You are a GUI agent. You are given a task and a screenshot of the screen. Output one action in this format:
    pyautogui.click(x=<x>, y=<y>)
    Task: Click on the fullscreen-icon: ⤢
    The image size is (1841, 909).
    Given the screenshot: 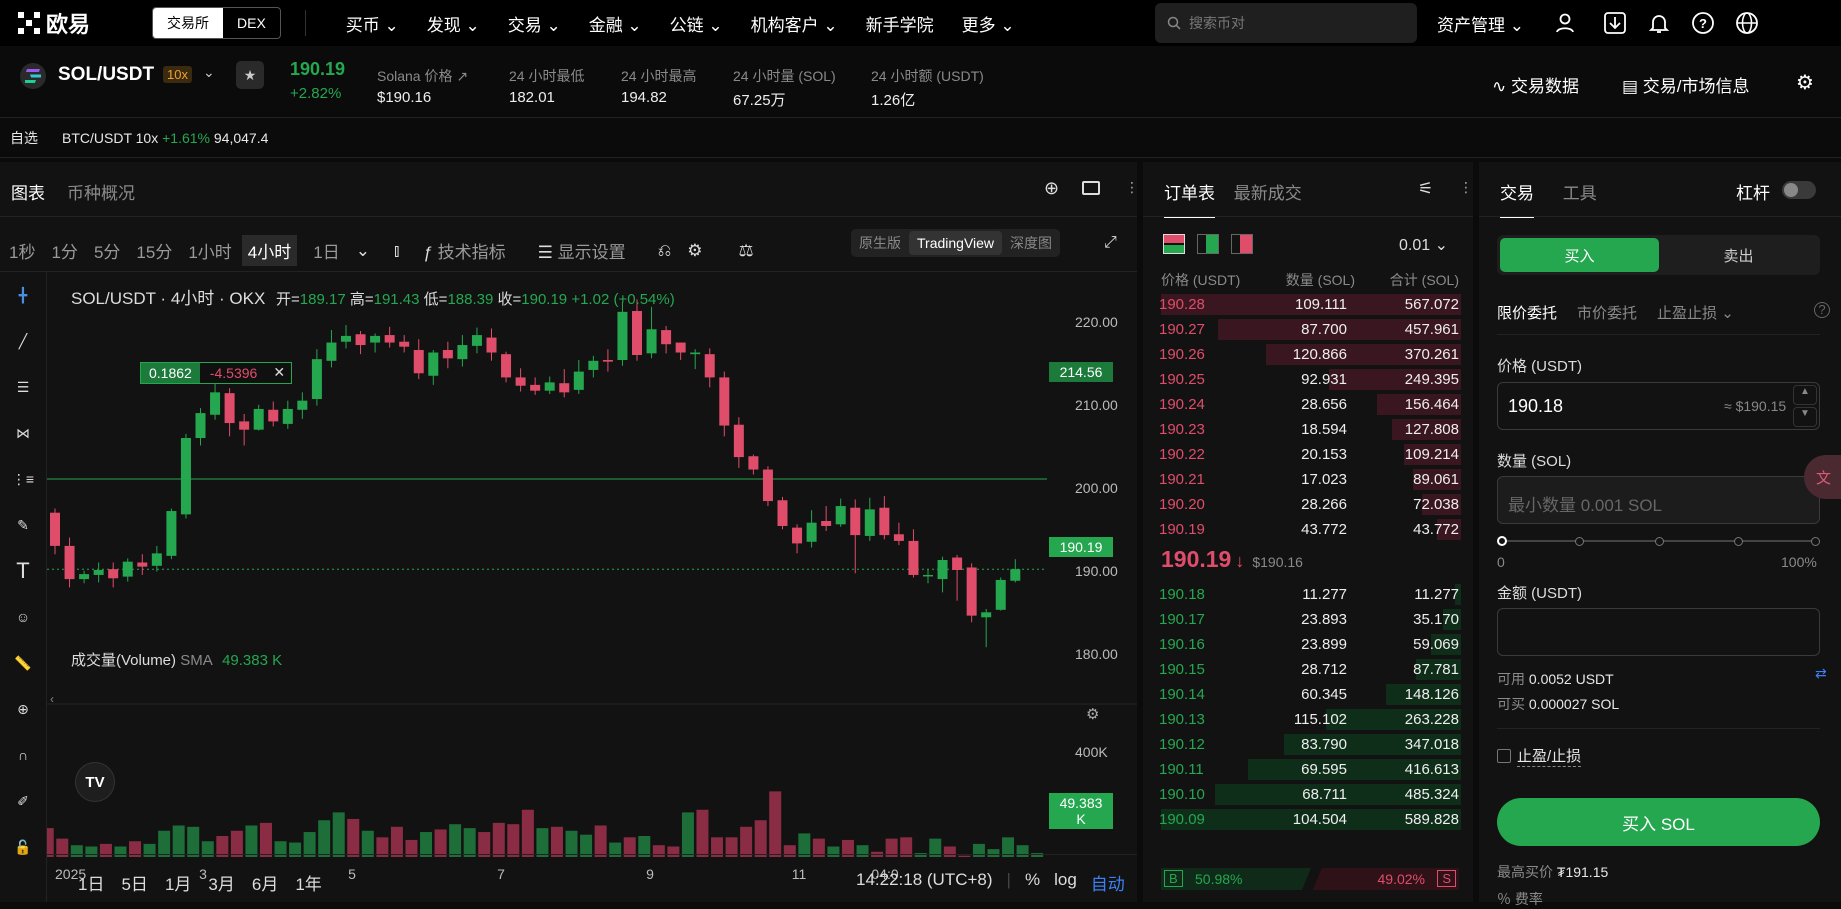 What is the action you would take?
    pyautogui.click(x=1110, y=243)
    